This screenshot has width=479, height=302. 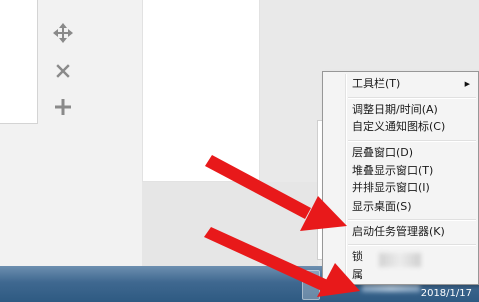 What do you see at coordinates (230, 226) in the screenshot?
I see `lower-background-area` at bounding box center [230, 226].